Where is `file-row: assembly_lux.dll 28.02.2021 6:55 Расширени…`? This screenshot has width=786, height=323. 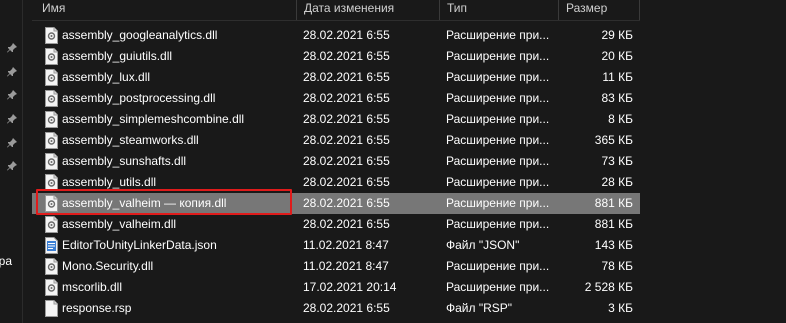
file-row: assembly_lux.dll 28.02.2021 6:55 Расширени… is located at coordinates (336, 77).